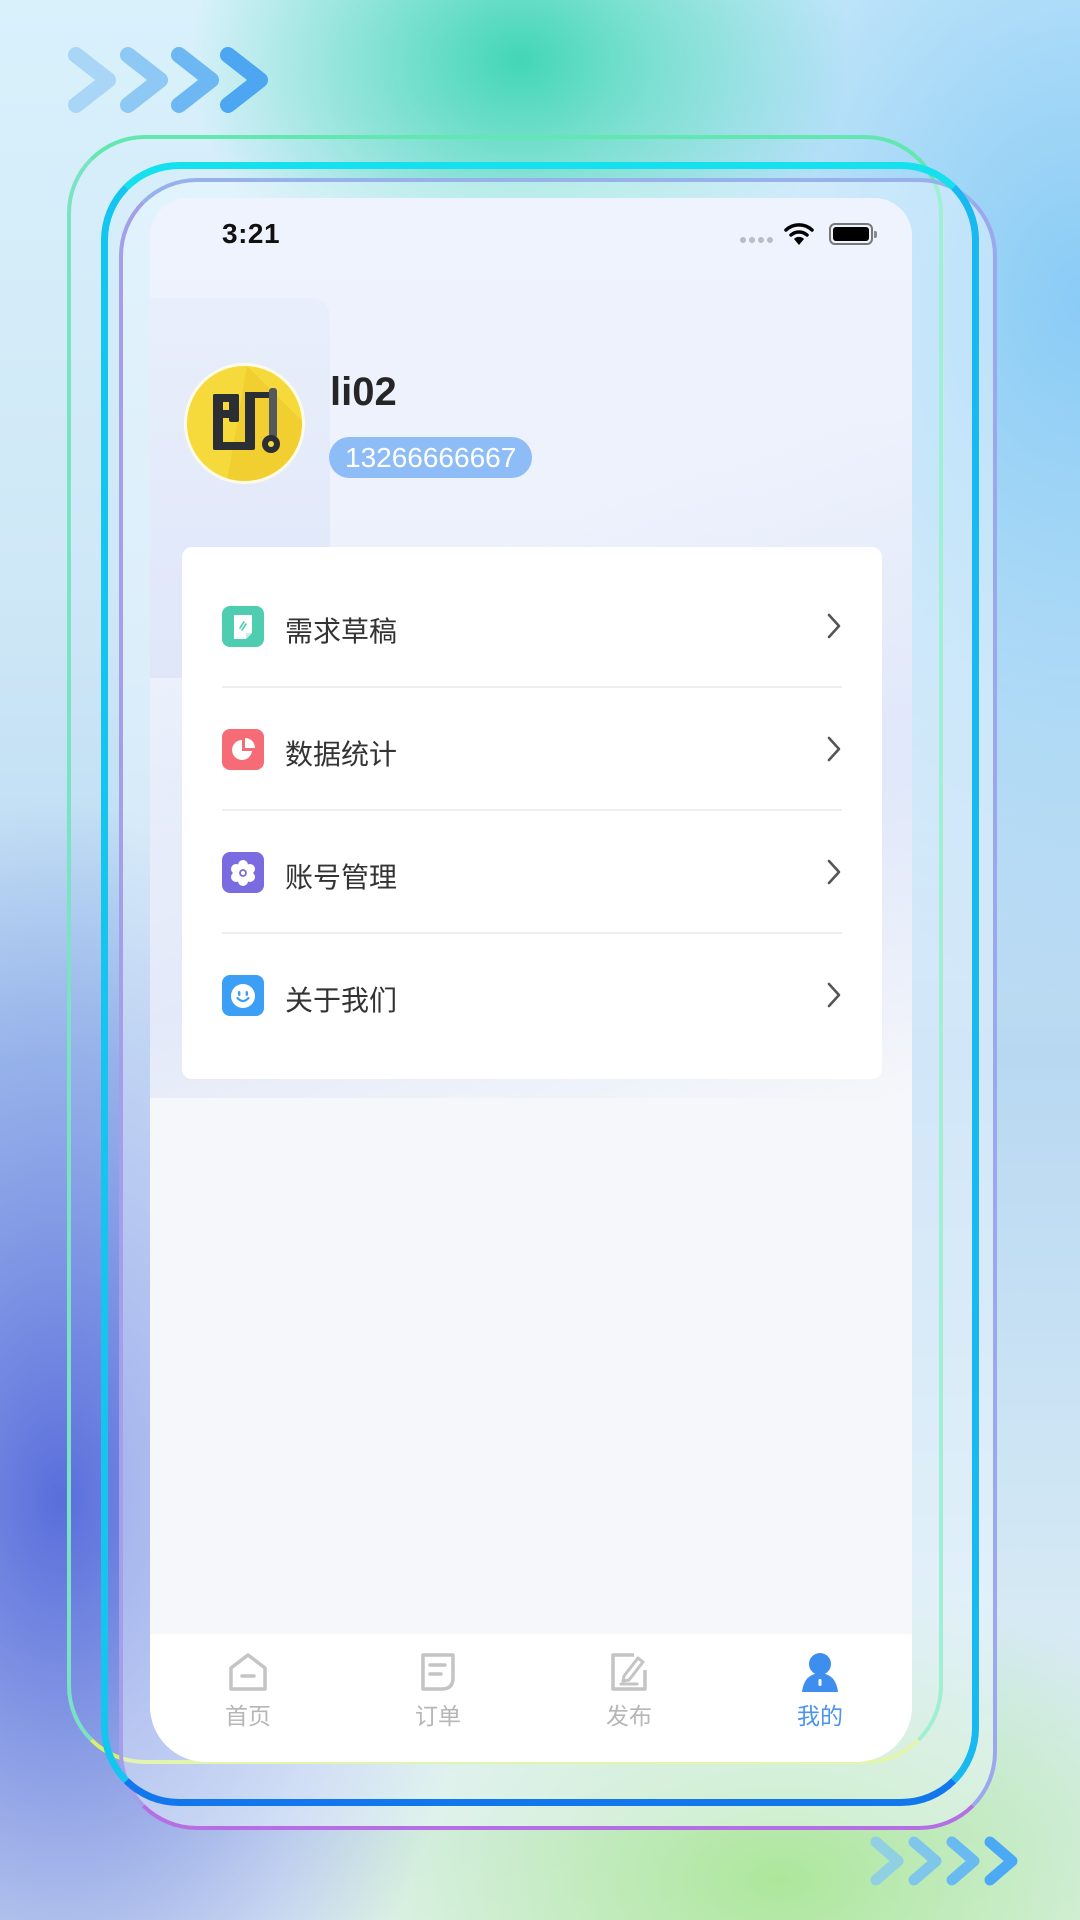  I want to click on tab-home: 首页, so click(248, 1697).